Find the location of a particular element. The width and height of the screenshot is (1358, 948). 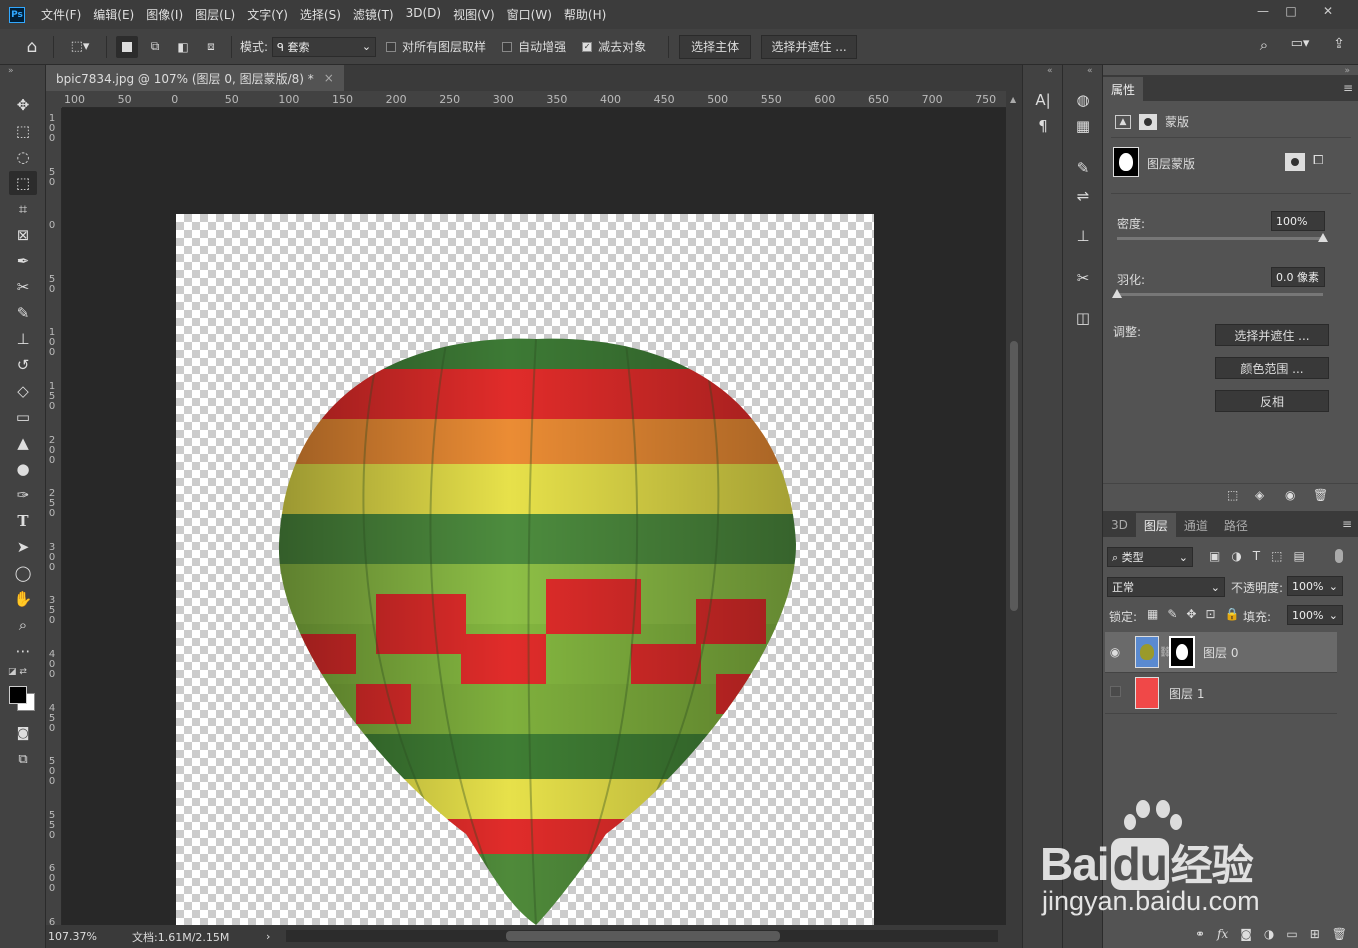

tab-layers-0: 3D is located at coordinates (1119, 525).